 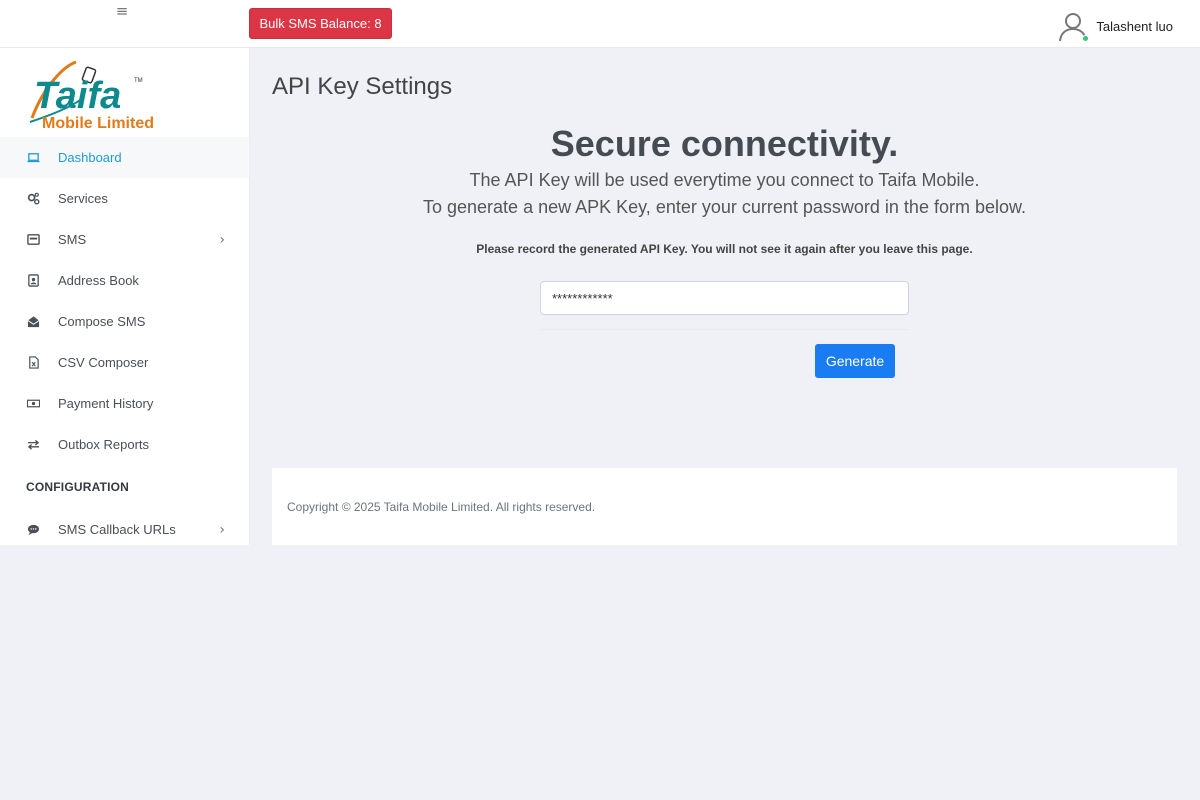 I want to click on page-title: API Key Settings, so click(x=362, y=86).